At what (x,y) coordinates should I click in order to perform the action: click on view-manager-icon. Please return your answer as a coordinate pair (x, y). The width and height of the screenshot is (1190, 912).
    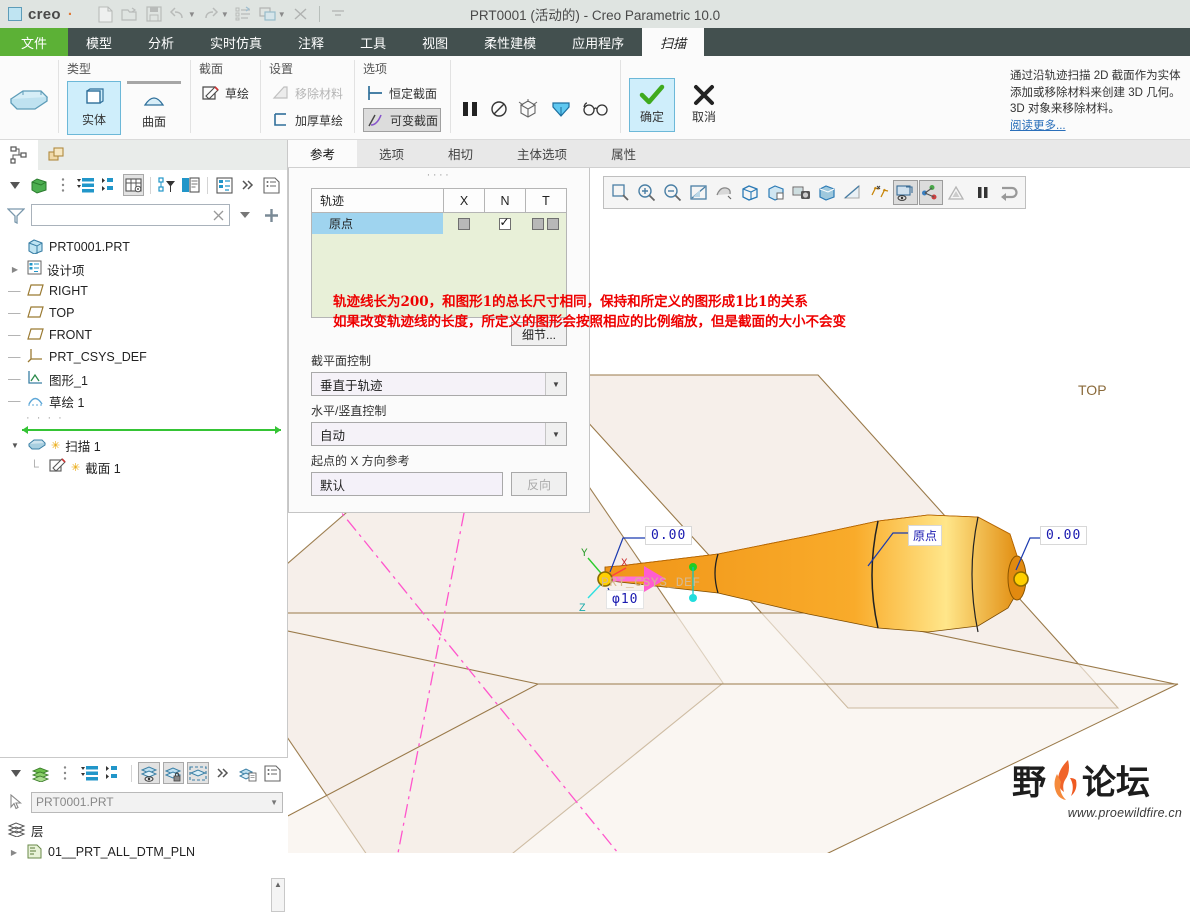
    Looking at the image, I should click on (775, 192).